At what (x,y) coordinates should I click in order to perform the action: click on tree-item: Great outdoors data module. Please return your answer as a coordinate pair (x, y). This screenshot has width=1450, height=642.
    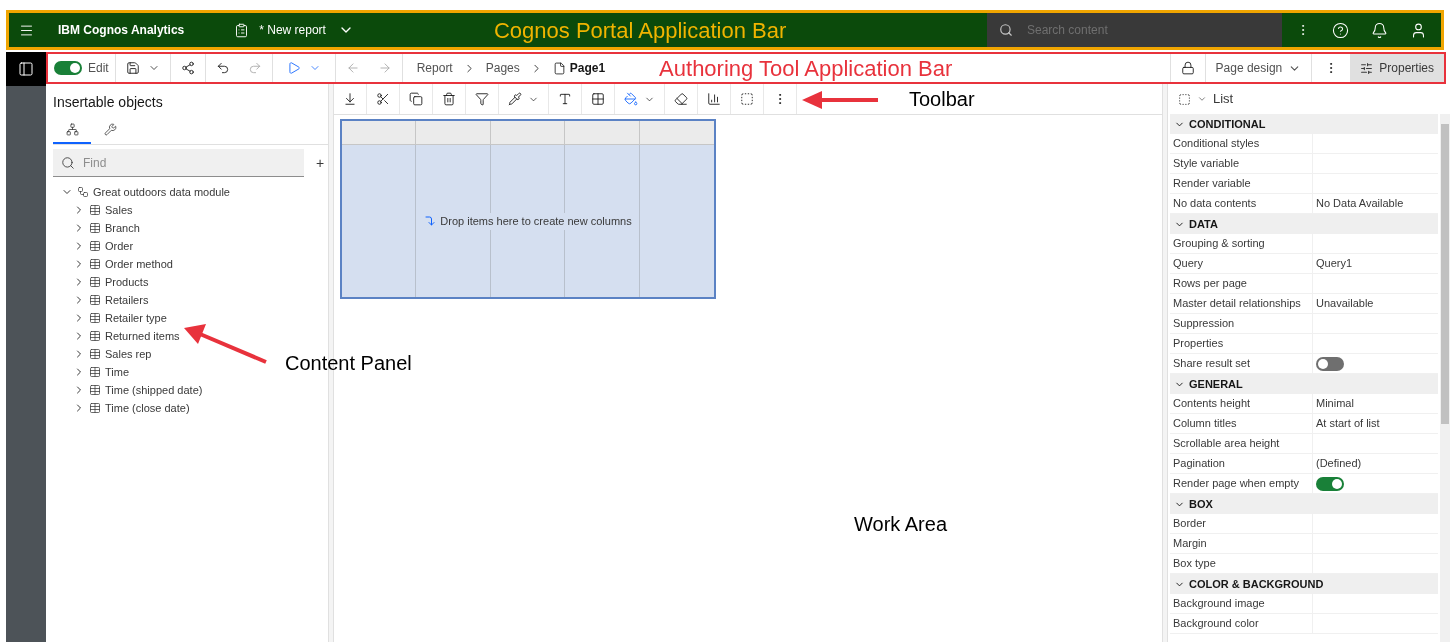
    Looking at the image, I should click on (161, 192).